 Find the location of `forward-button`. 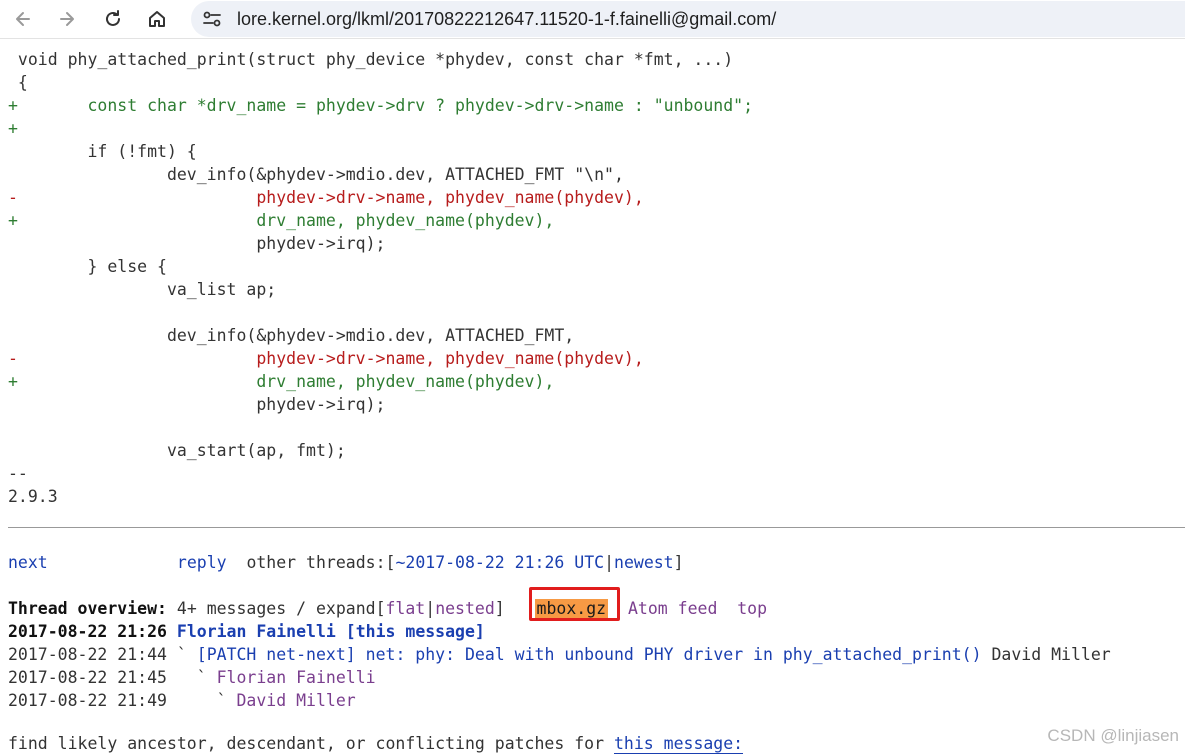

forward-button is located at coordinates (67, 19).